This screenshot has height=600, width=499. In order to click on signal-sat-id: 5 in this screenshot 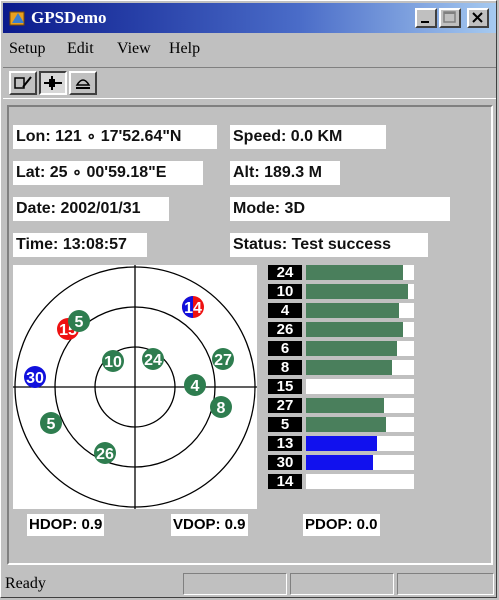, I will do `click(285, 424)`.